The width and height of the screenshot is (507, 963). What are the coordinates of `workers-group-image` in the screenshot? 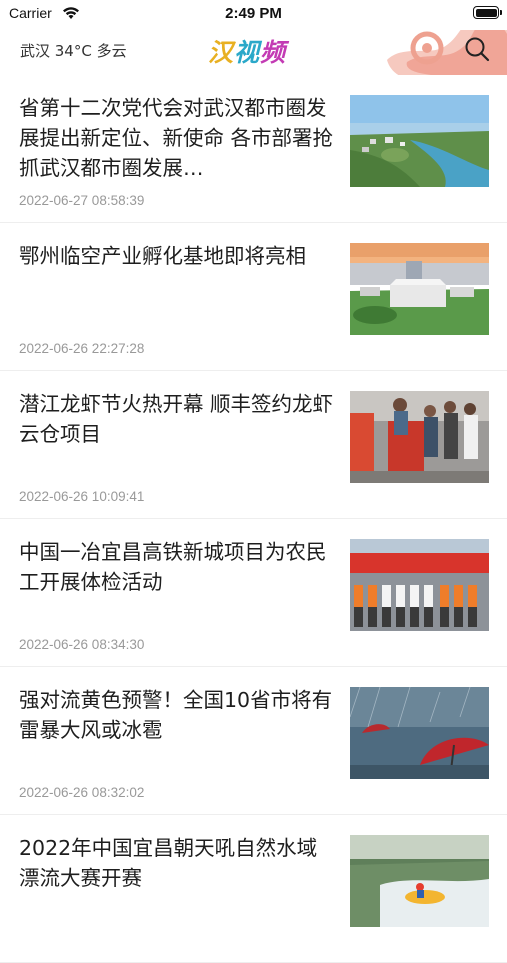 It's located at (419, 585).